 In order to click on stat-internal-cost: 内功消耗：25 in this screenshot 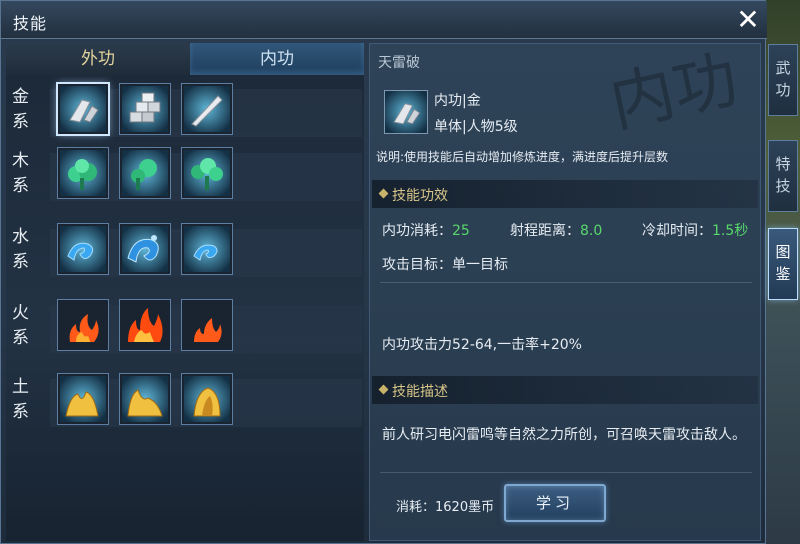, I will do `click(426, 231)`.